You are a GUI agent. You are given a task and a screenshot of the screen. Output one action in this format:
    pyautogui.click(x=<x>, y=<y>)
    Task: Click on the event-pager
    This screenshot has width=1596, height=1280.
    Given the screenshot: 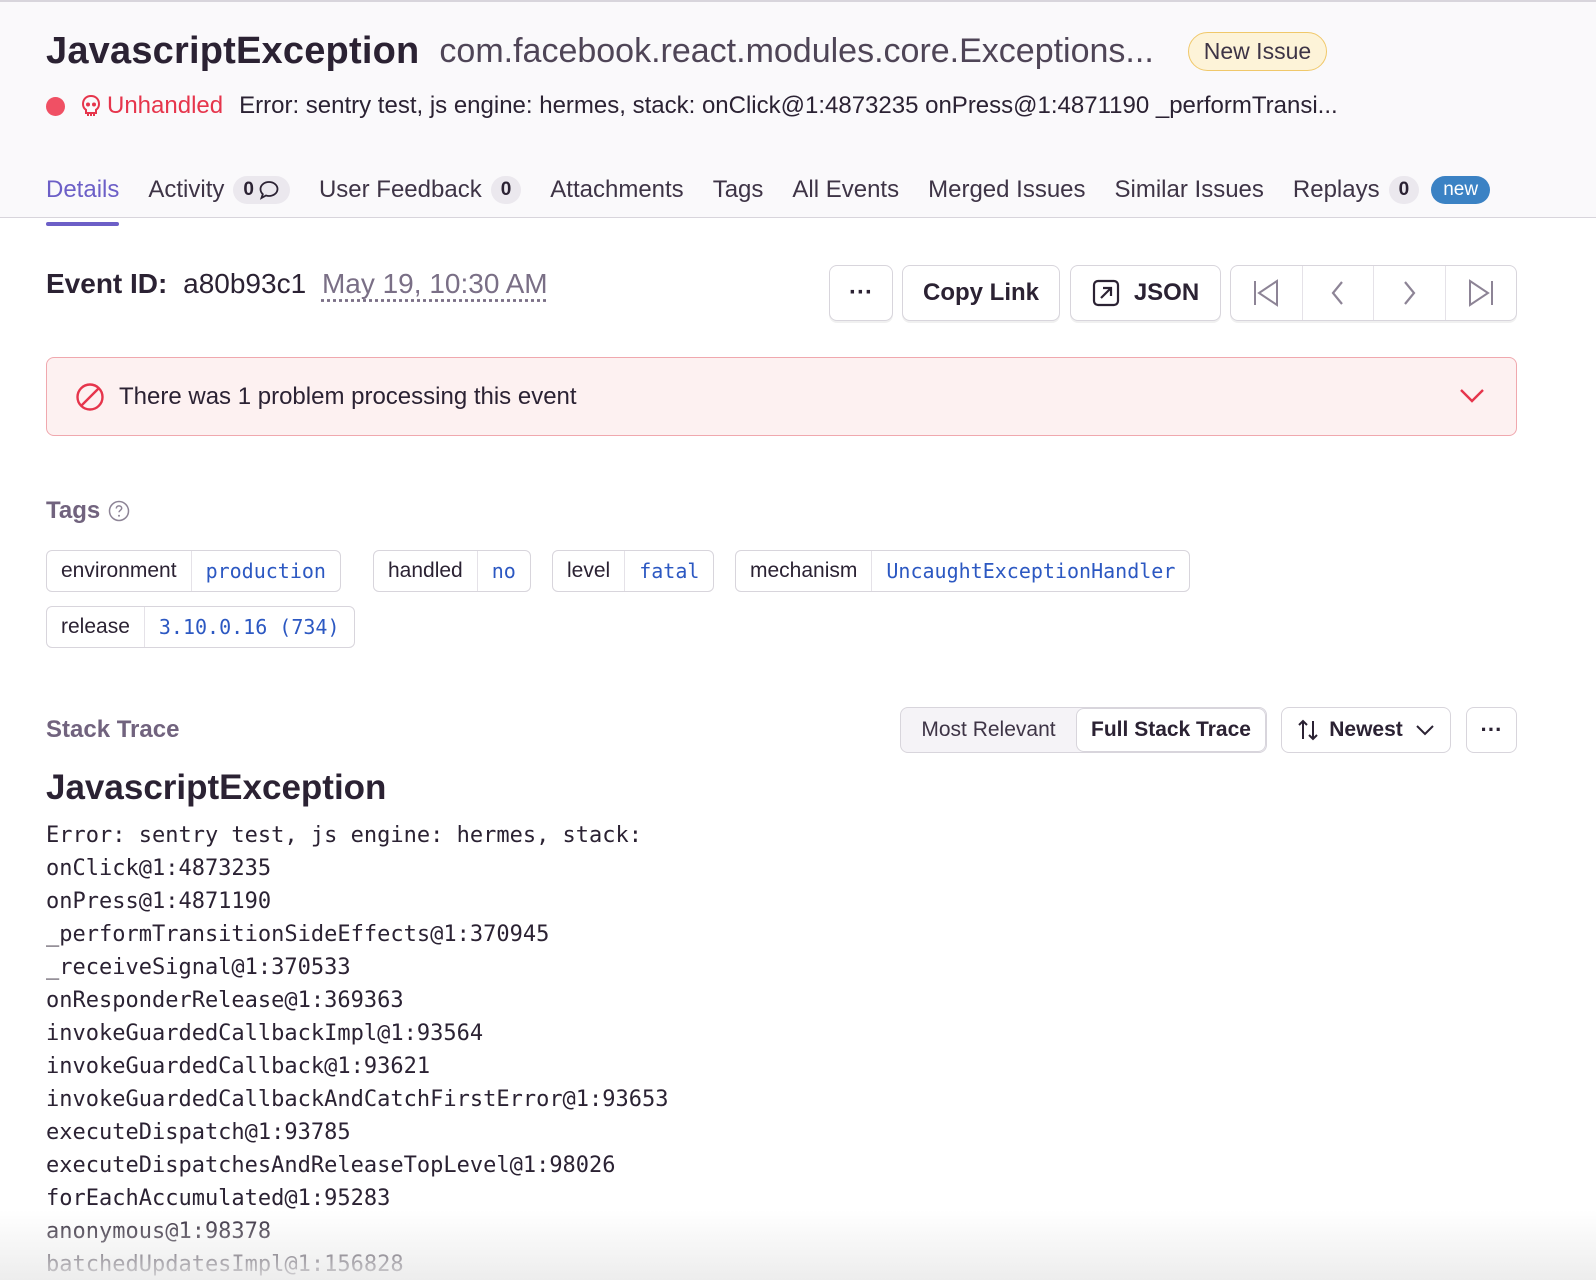 What is the action you would take?
    pyautogui.click(x=1373, y=293)
    